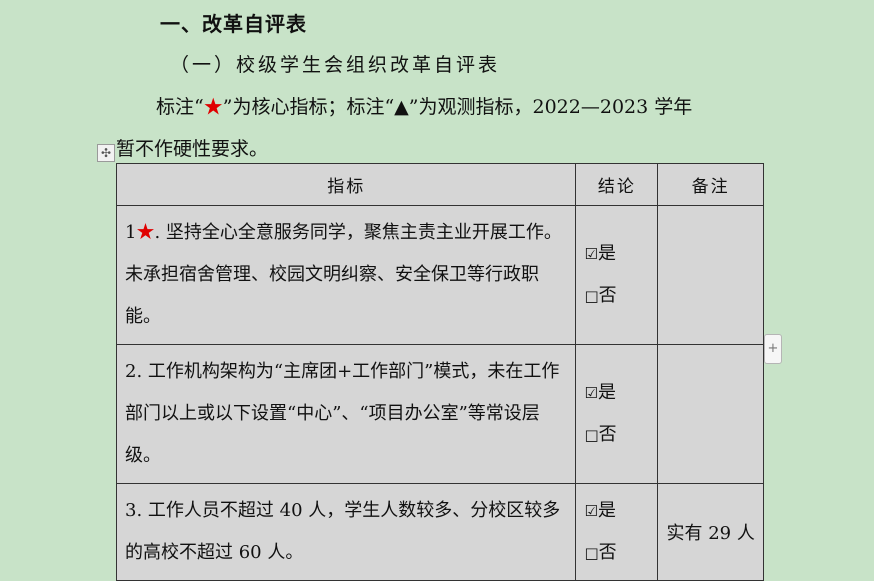 The image size is (874, 581). Describe the element at coordinates (308, 107) in the screenshot. I see `note-mid: ”为核心指标；标注“` at that location.